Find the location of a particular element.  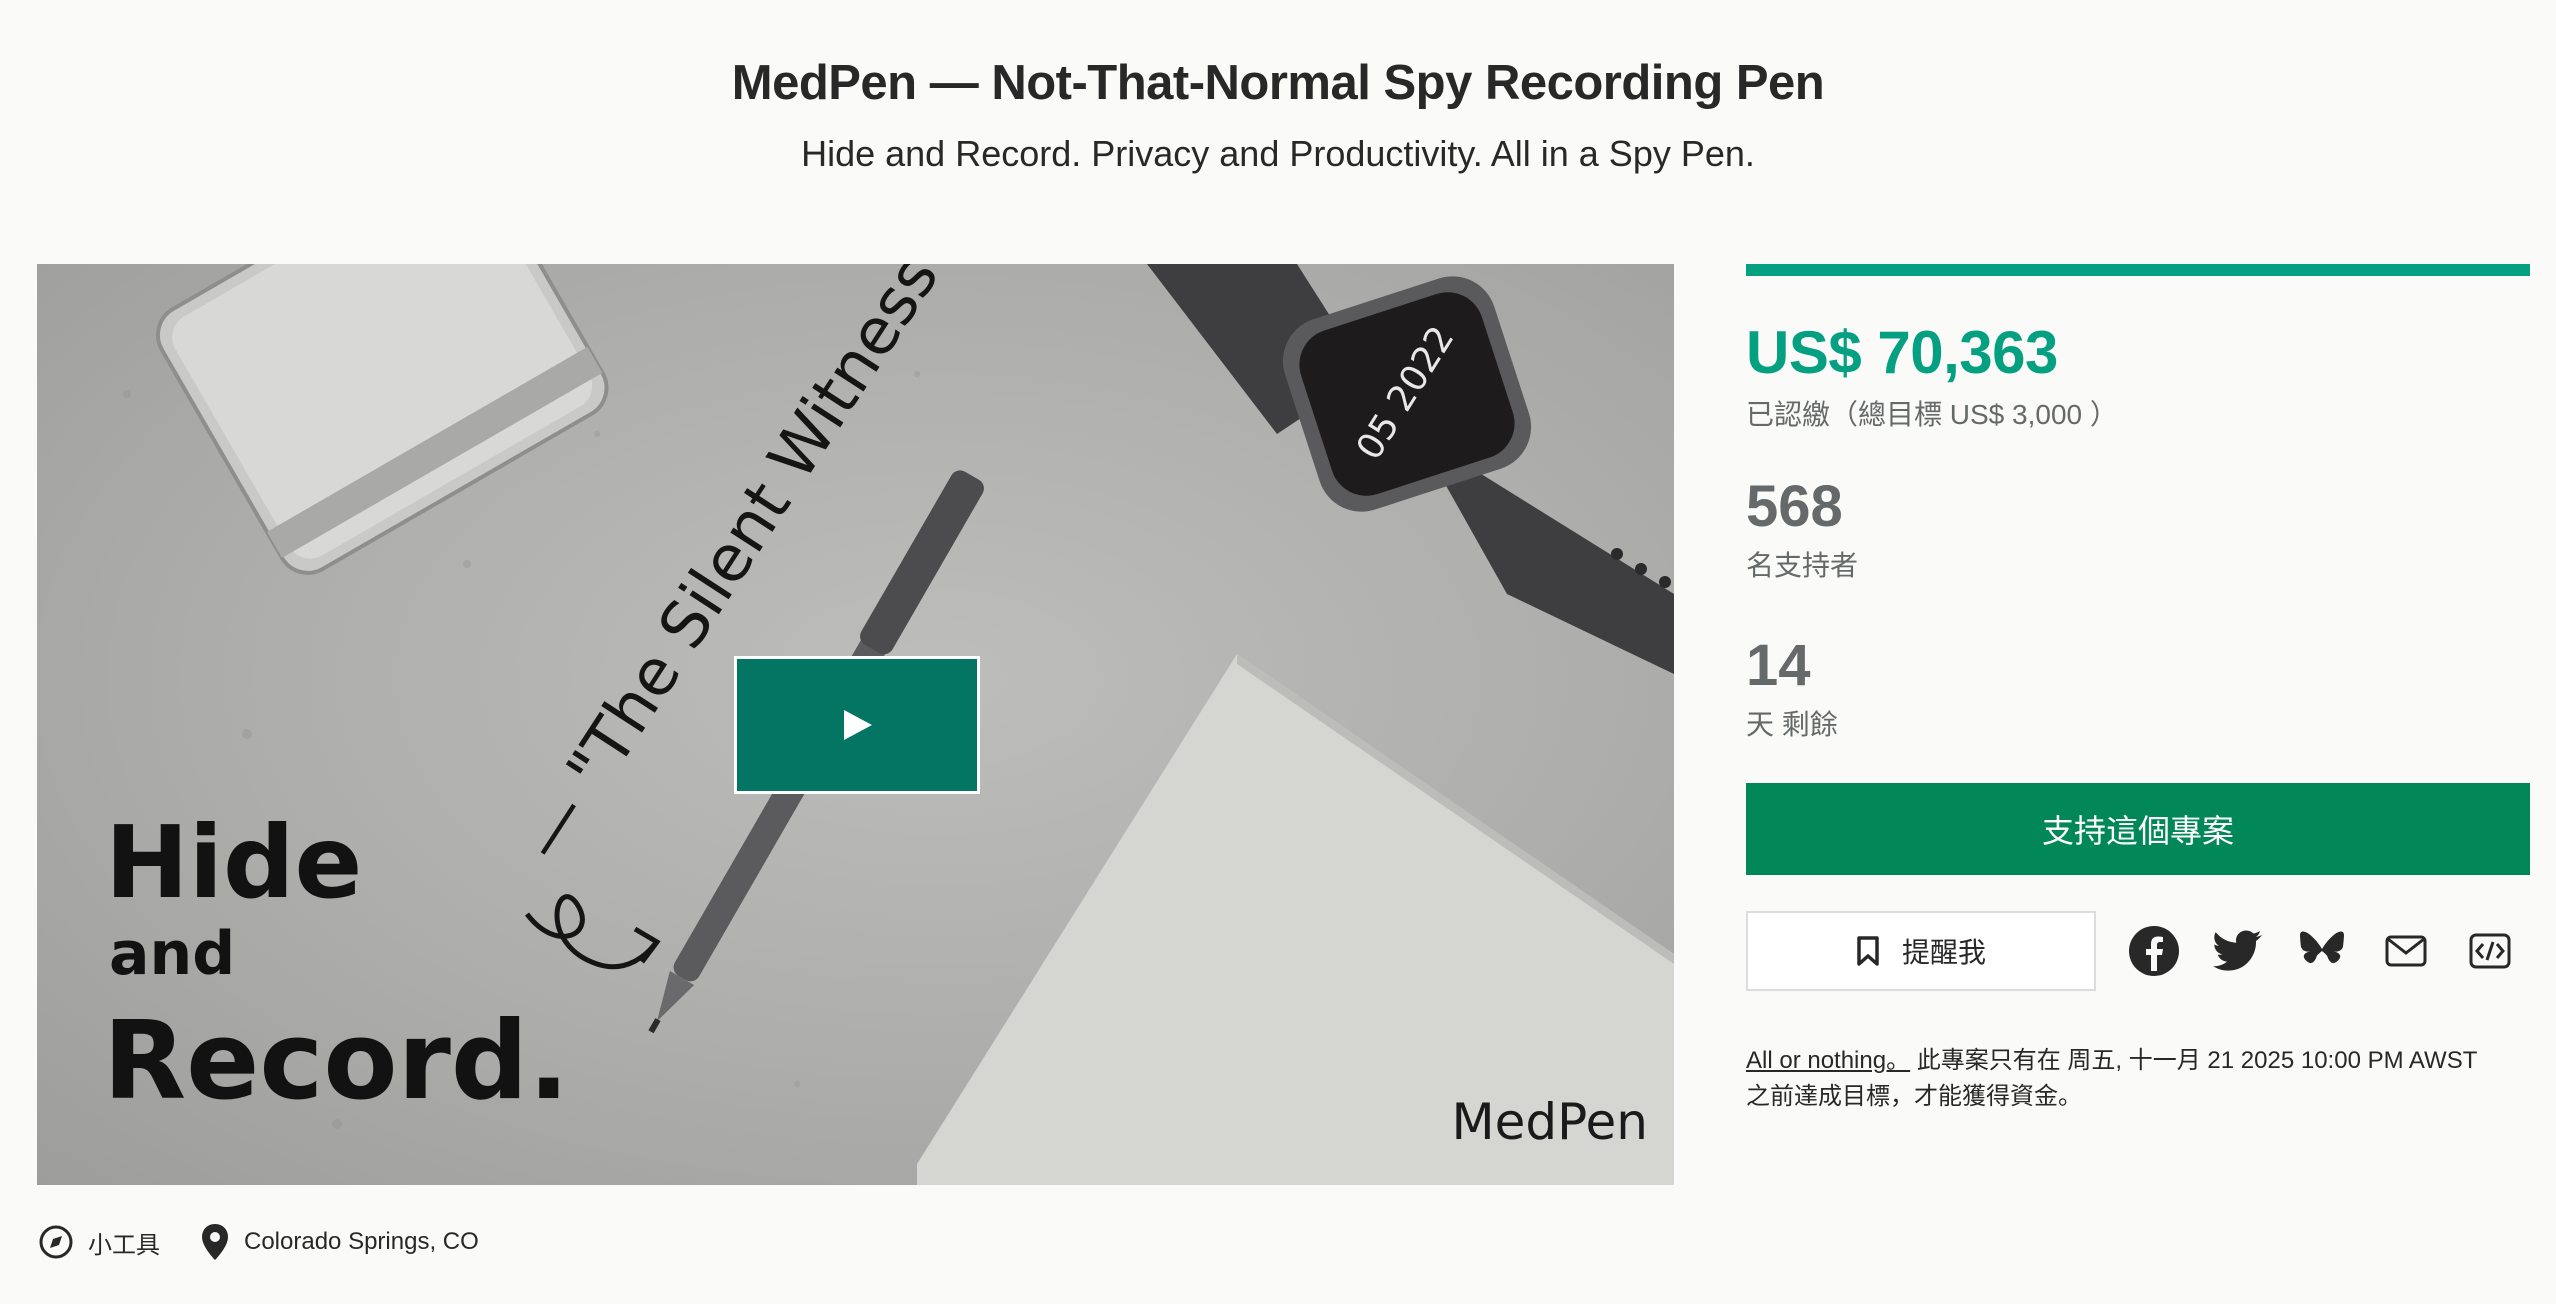

notice-text-2: 之前達成目標，才能獲得資金。 is located at coordinates (1914, 1096).